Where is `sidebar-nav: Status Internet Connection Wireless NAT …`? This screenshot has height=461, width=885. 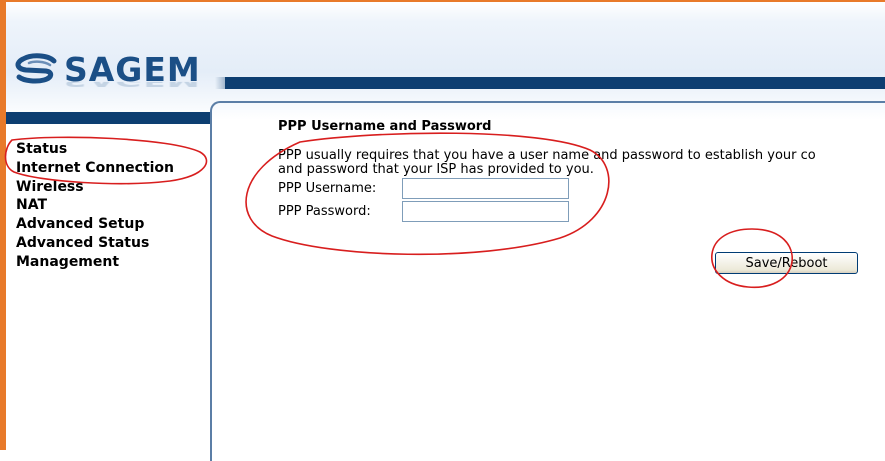 sidebar-nav: Status Internet Connection Wireless NAT … is located at coordinates (95, 206).